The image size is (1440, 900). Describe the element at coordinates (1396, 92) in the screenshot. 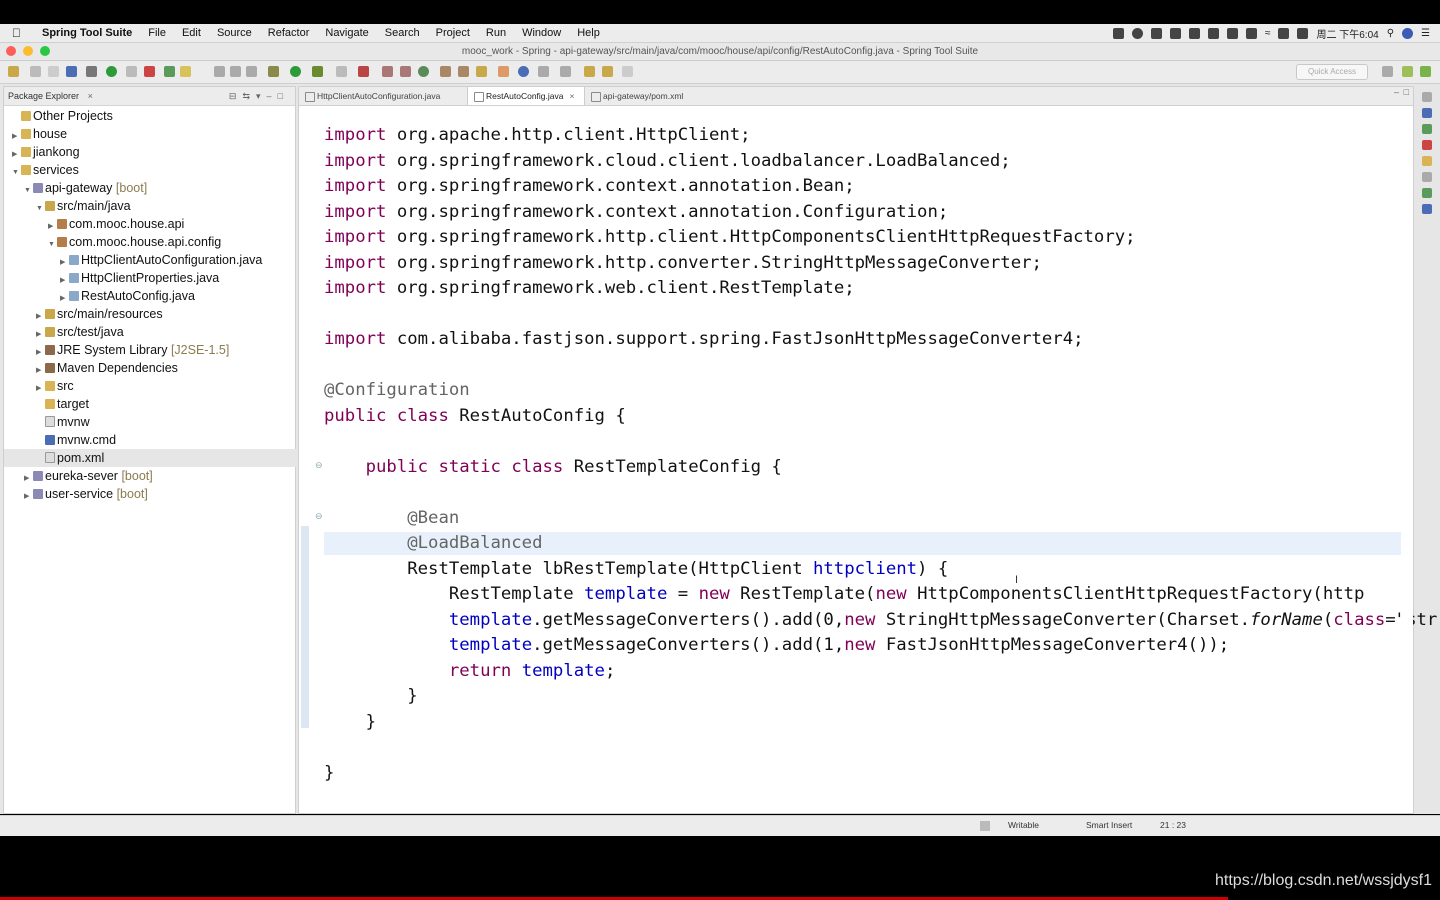

I see `editor-minimize-icon: –` at that location.